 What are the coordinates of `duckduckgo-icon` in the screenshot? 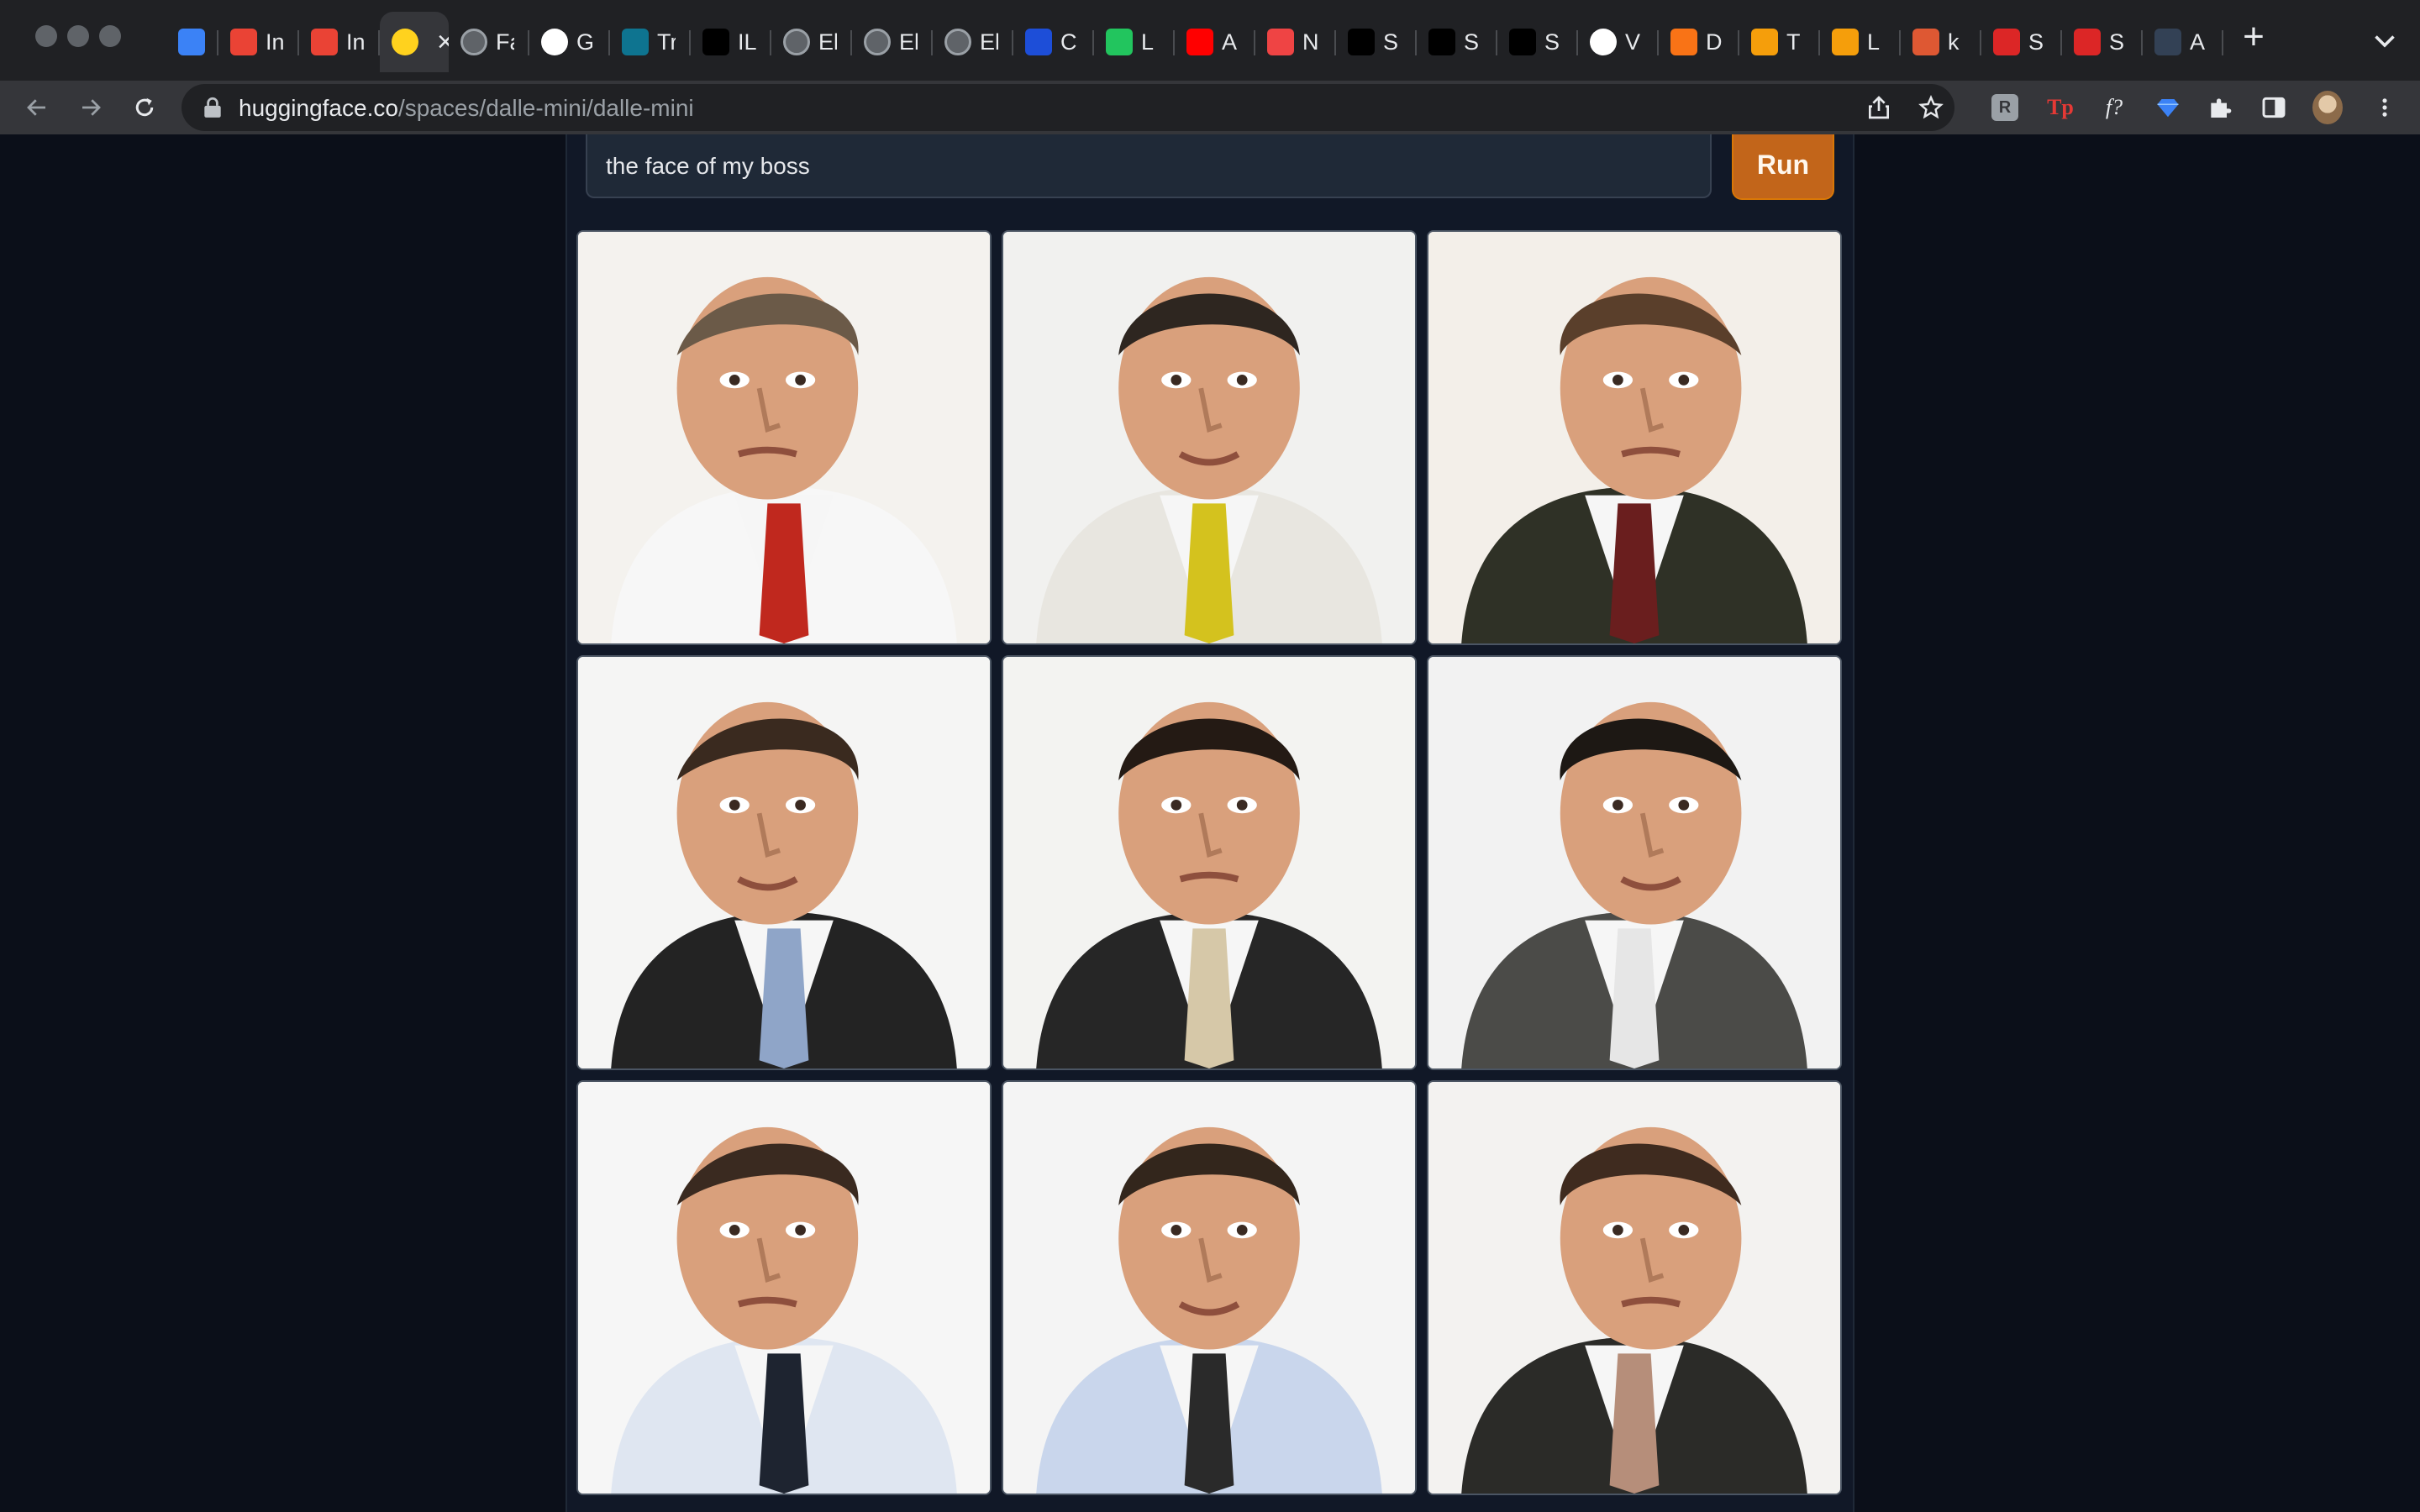 It's located at (1925, 42).